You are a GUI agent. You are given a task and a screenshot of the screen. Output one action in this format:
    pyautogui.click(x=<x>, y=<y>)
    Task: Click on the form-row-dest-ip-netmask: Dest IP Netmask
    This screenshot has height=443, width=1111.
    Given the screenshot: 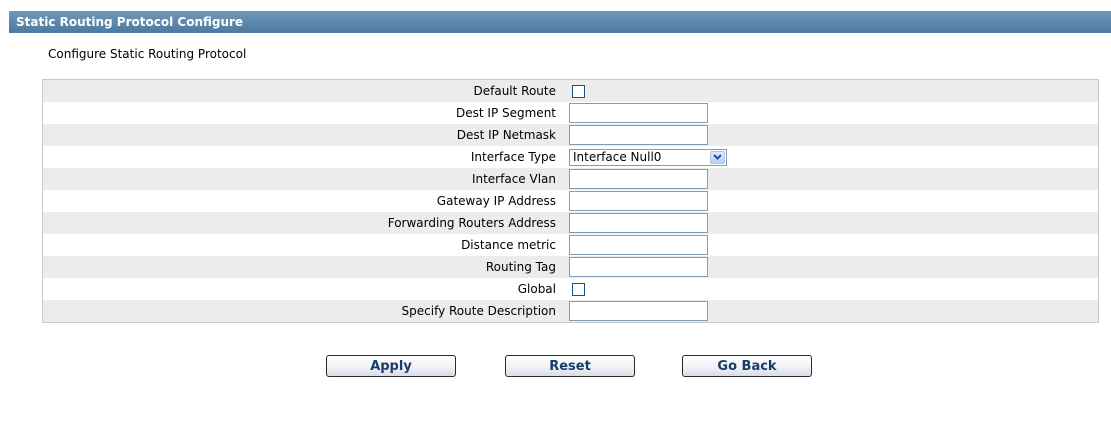 What is the action you would take?
    pyautogui.click(x=570, y=135)
    